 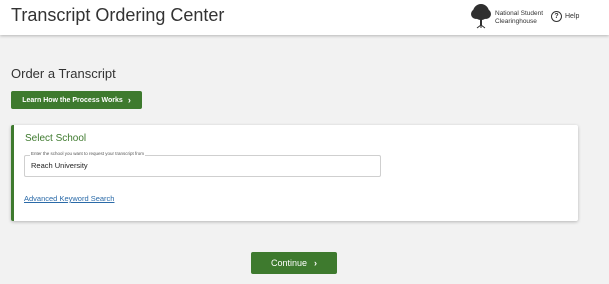 I want to click on help-link: ? Help, so click(x=565, y=16).